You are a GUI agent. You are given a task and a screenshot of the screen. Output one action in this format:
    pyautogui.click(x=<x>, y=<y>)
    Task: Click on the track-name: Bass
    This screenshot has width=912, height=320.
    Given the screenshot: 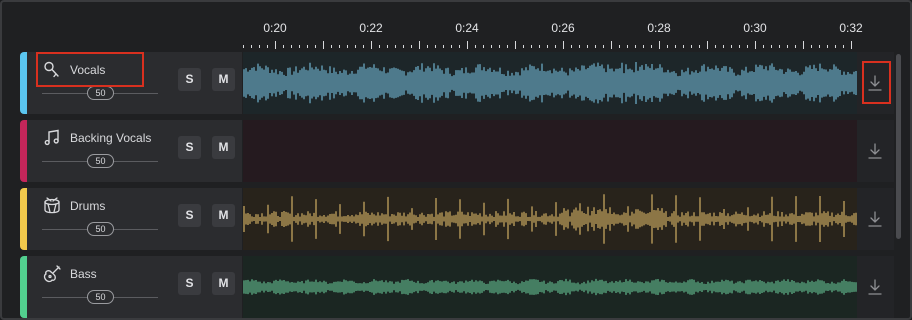 What is the action you would take?
    pyautogui.click(x=83, y=274)
    